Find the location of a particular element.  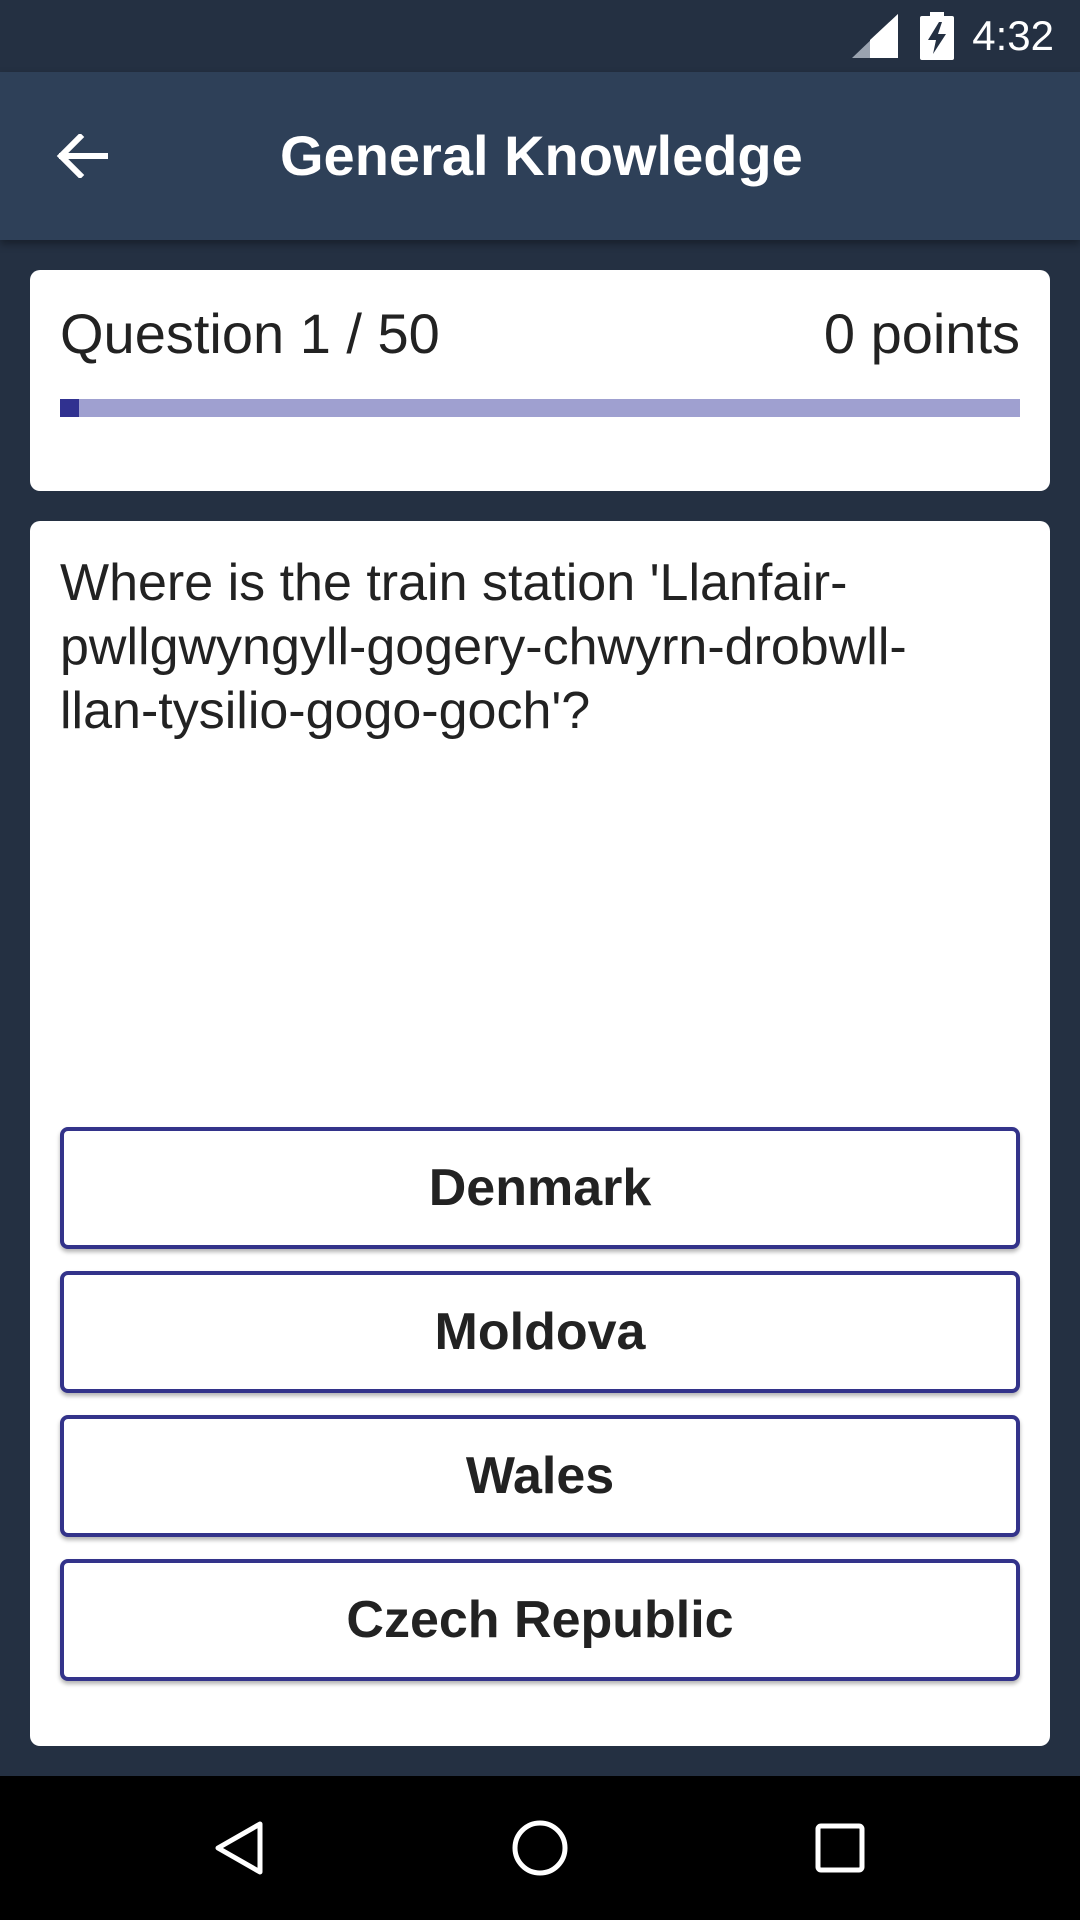

status-time: 4:32 is located at coordinates (1013, 35).